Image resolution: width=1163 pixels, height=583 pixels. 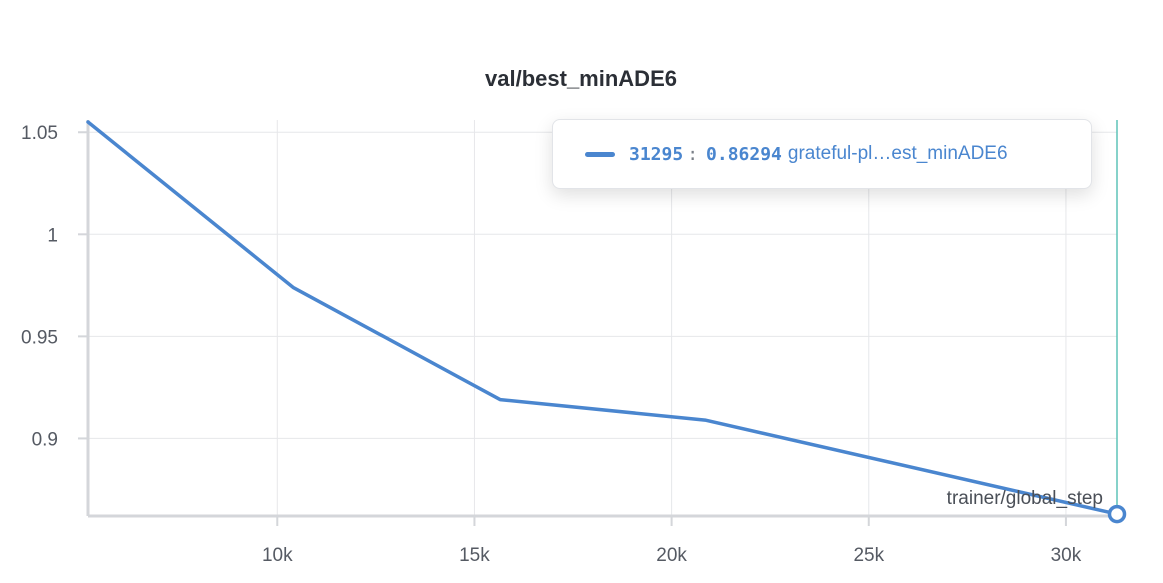 I want to click on x-tick-label: 15k, so click(x=474, y=555).